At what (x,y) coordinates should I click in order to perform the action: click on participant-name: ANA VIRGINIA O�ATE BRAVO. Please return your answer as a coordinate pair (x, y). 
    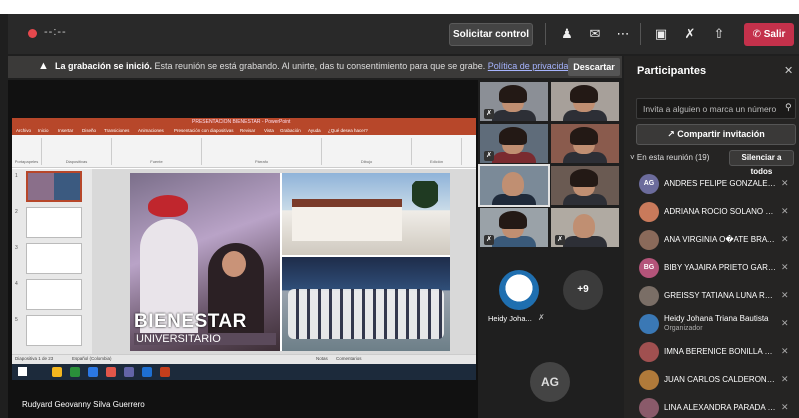
    Looking at the image, I should click on (720, 239).